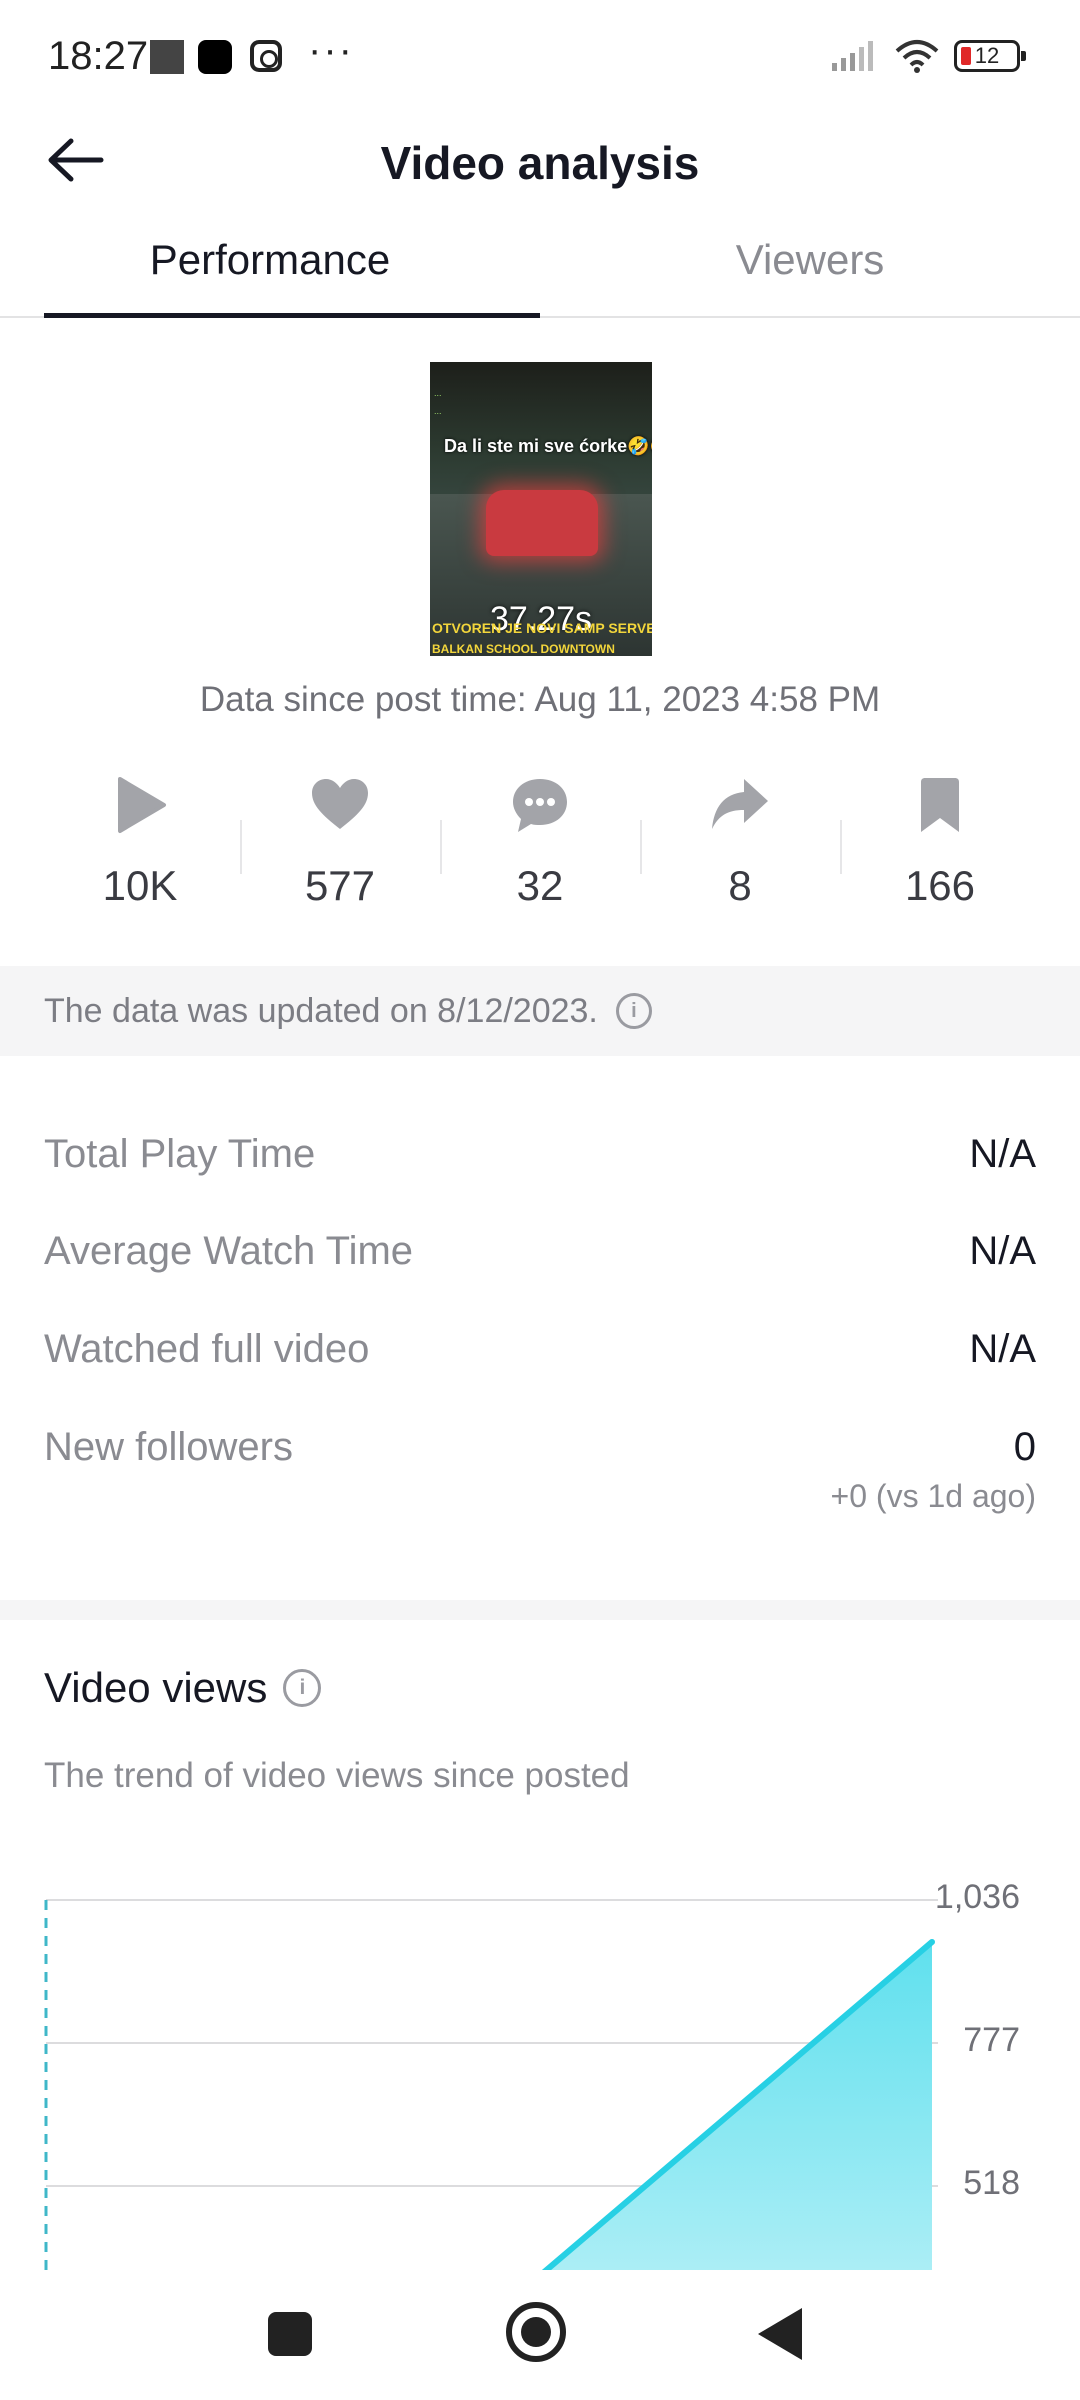 This screenshot has height=2400, width=1080. Describe the element at coordinates (156, 1687) in the screenshot. I see `video-views-label: Video views` at that location.